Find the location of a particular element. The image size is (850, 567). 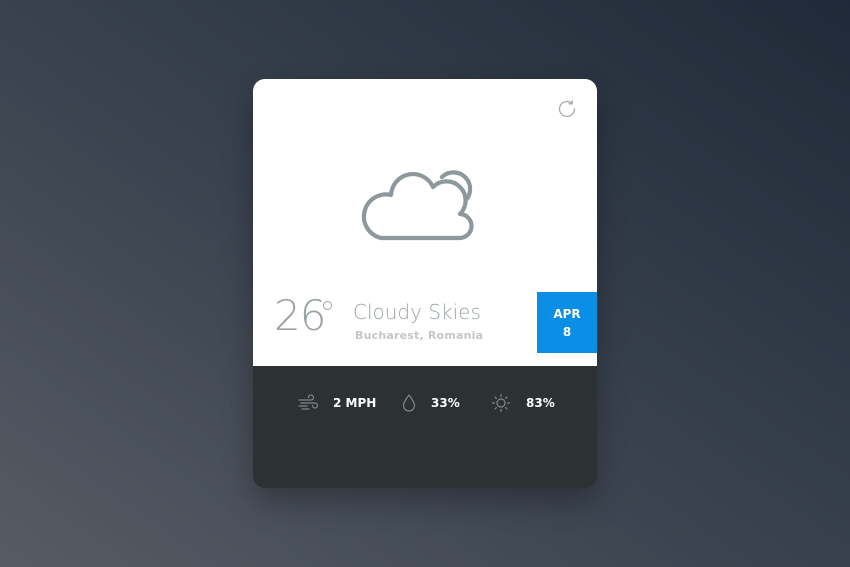

weather-condition: Cloudy Skies is located at coordinates (417, 312).